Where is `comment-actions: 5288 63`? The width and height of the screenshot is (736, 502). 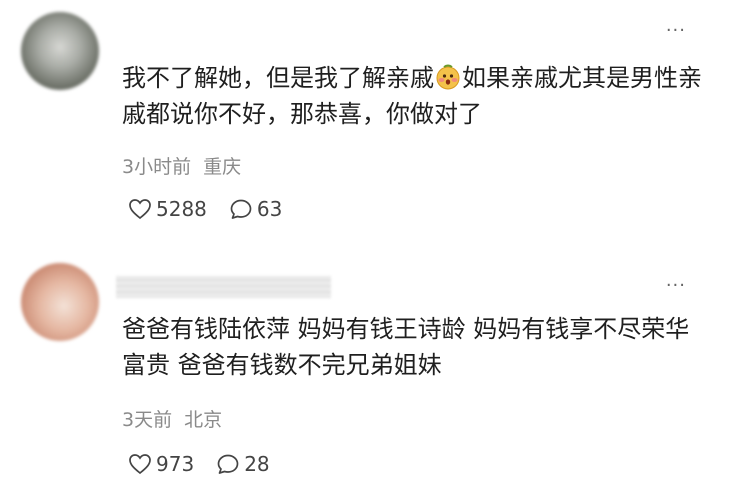
comment-actions: 5288 63 is located at coordinates (205, 209).